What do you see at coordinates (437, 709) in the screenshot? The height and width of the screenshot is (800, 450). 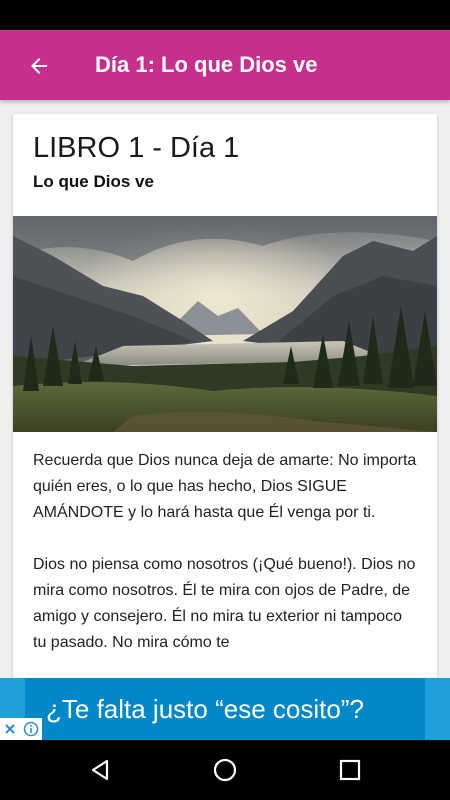 I see `ad-stripe-right` at bounding box center [437, 709].